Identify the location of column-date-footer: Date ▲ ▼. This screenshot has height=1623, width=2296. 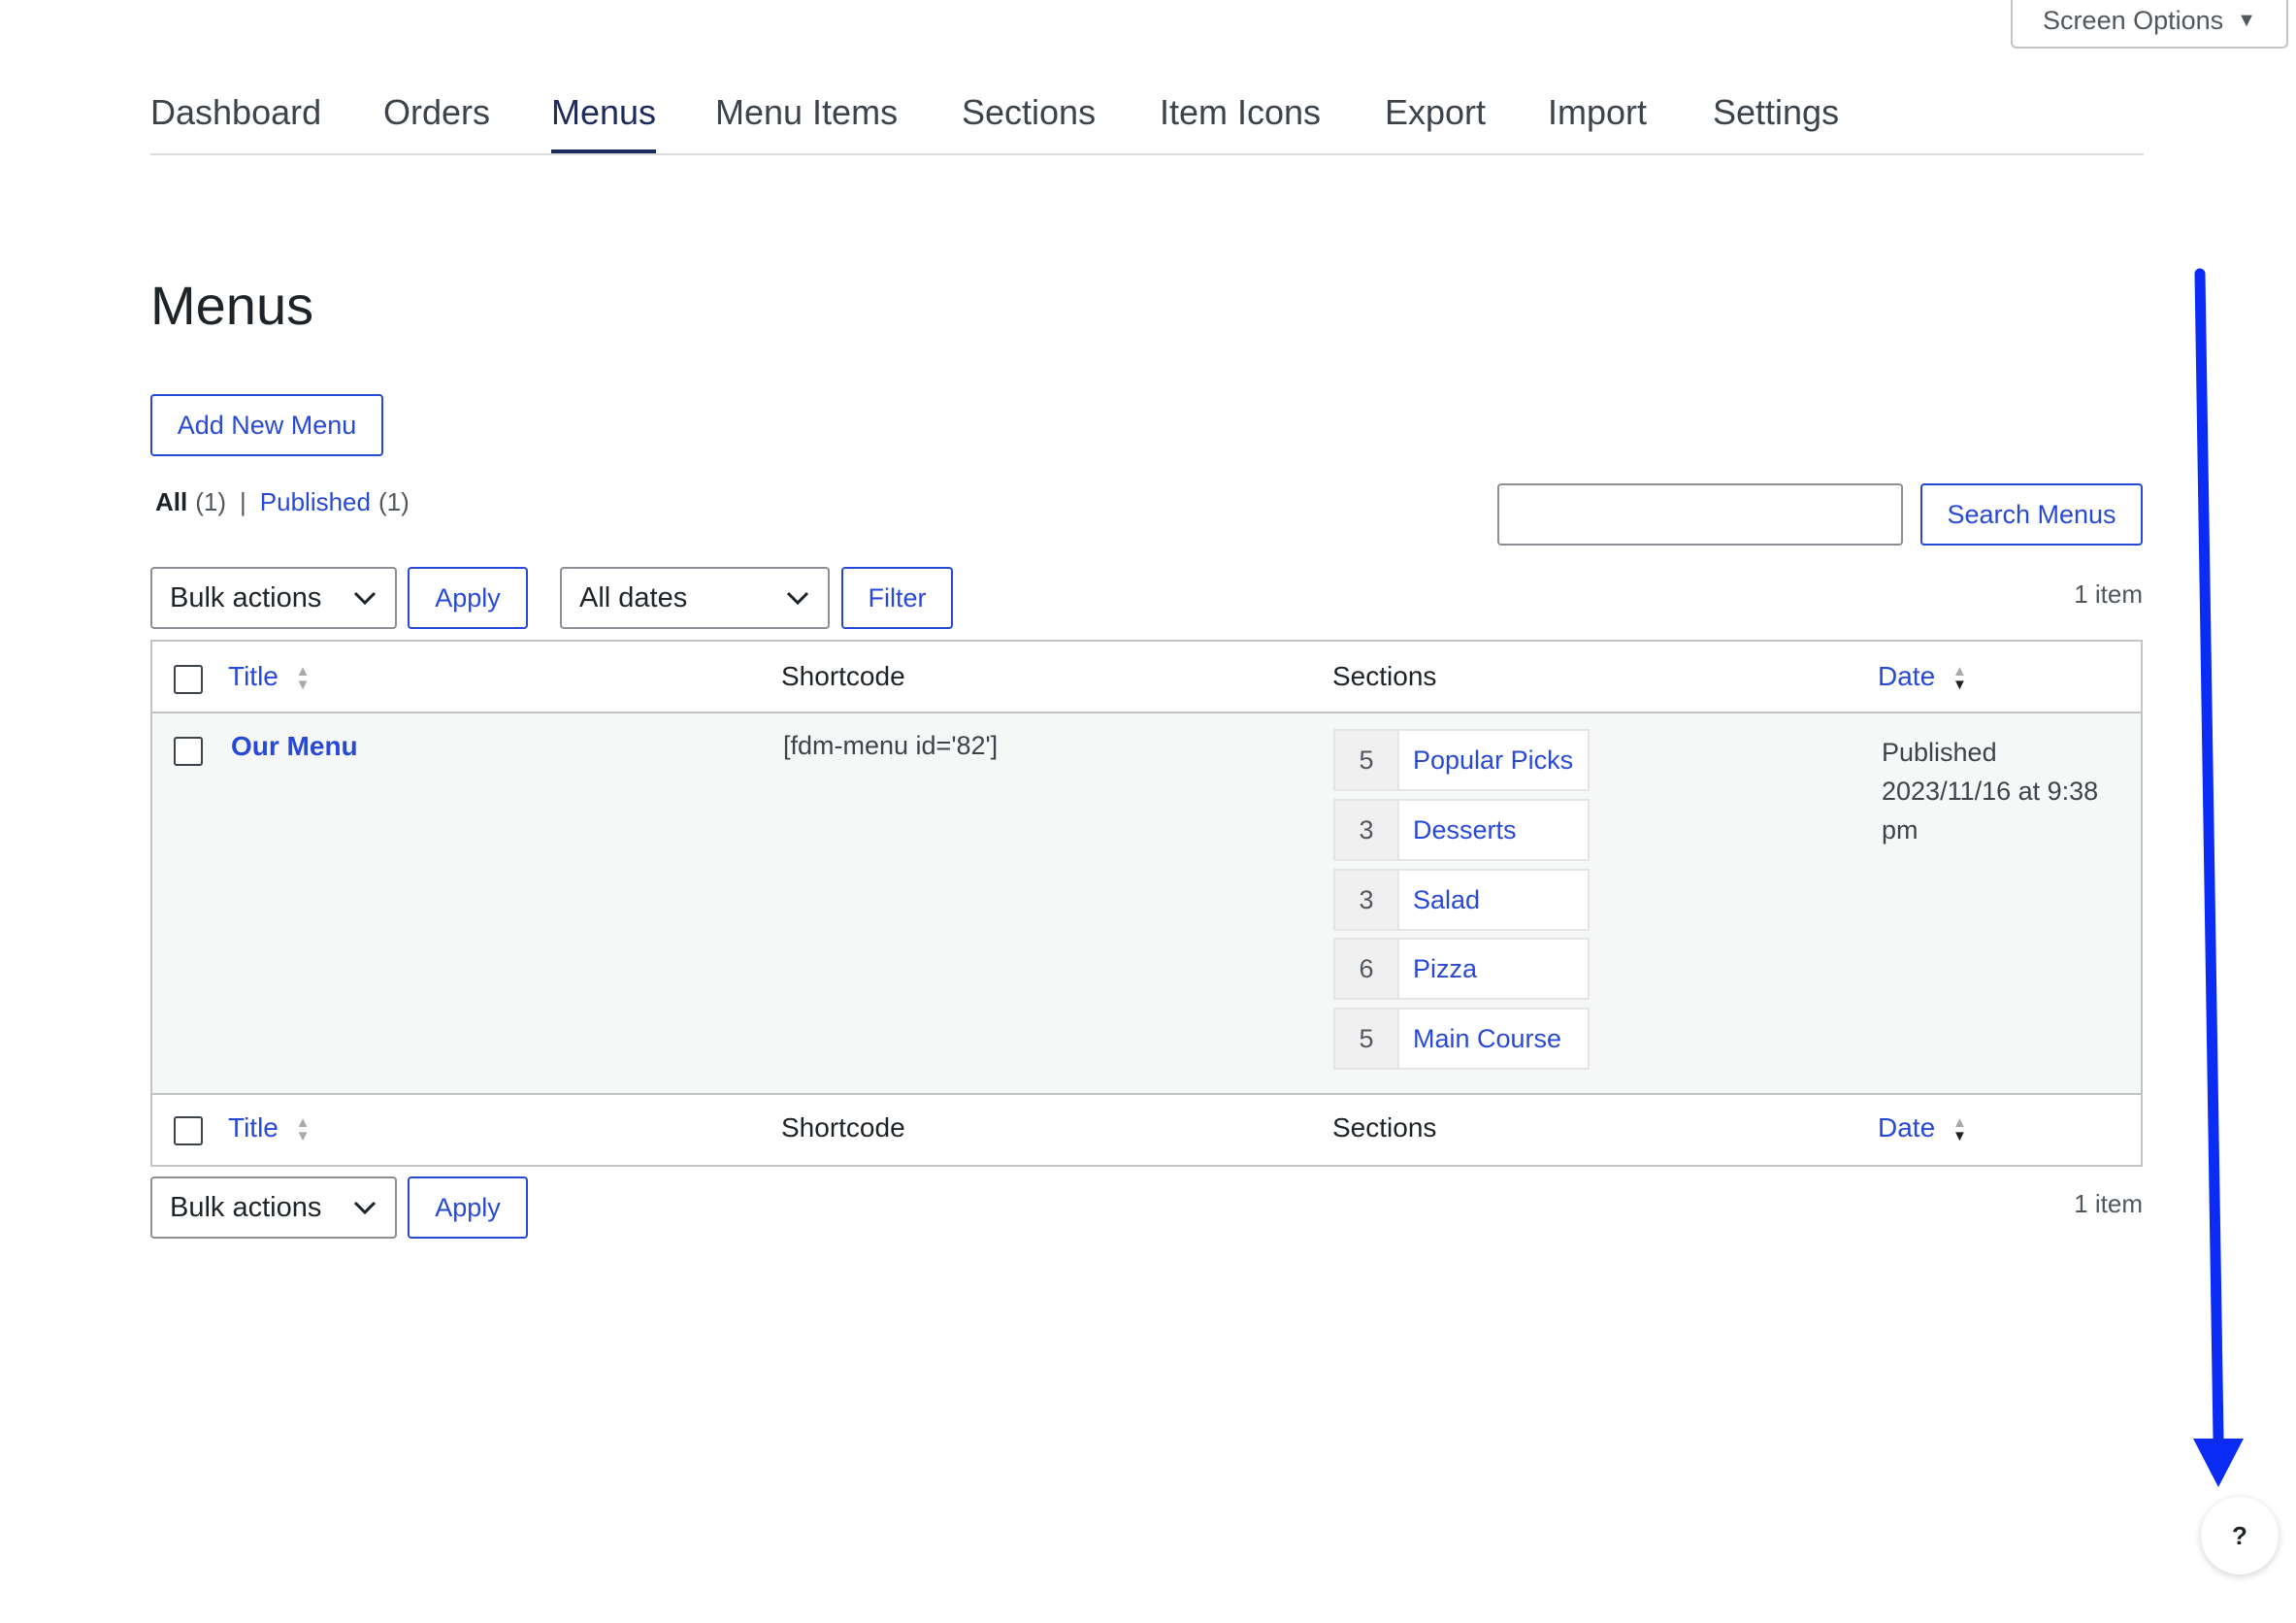
(1922, 1128).